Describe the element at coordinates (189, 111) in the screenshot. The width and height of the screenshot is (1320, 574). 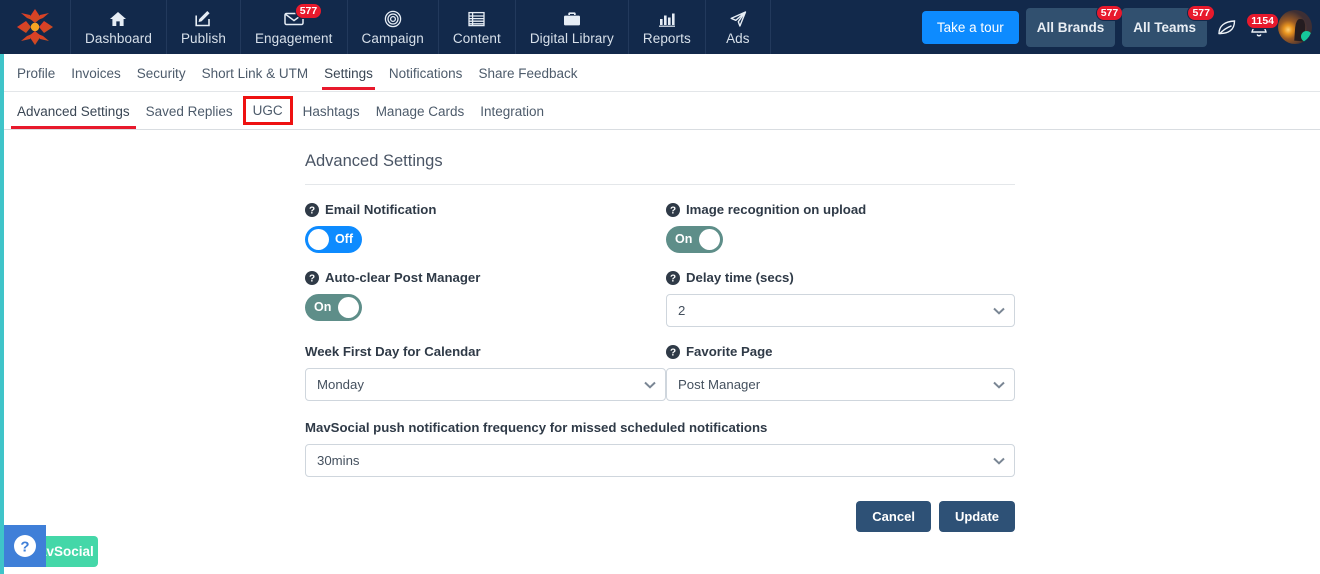
I see `subtab-saved-replies: Saved Replies` at that location.